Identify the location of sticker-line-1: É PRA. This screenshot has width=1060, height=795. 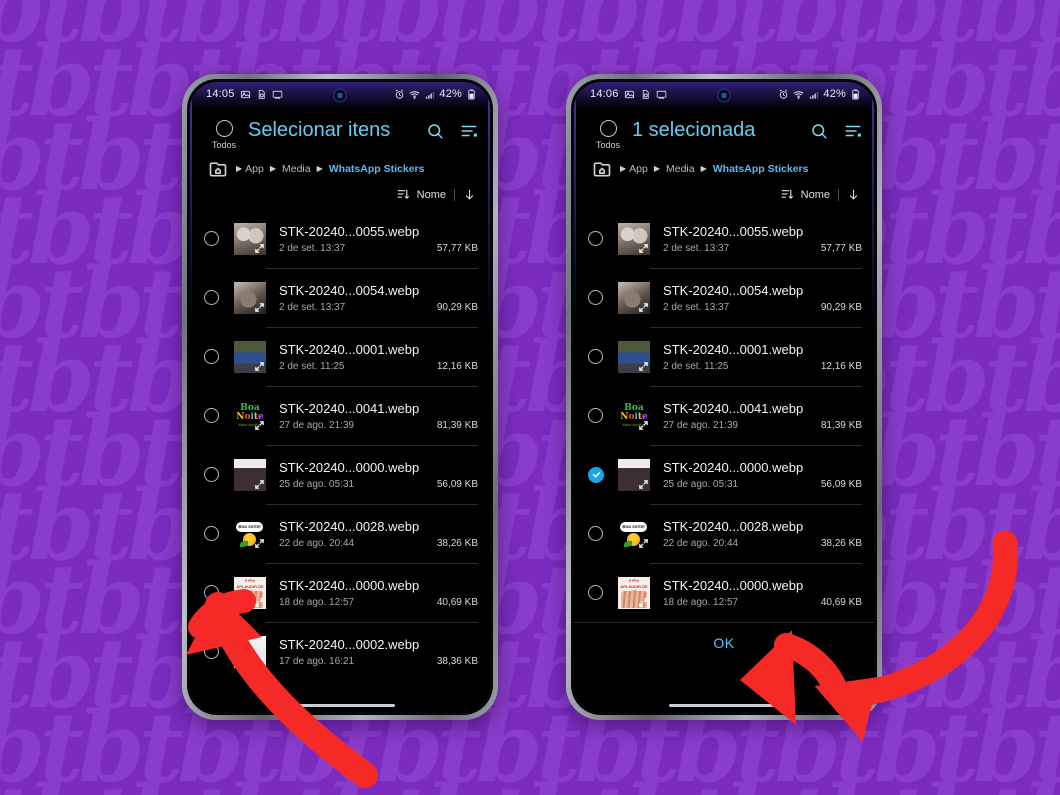
(250, 580).